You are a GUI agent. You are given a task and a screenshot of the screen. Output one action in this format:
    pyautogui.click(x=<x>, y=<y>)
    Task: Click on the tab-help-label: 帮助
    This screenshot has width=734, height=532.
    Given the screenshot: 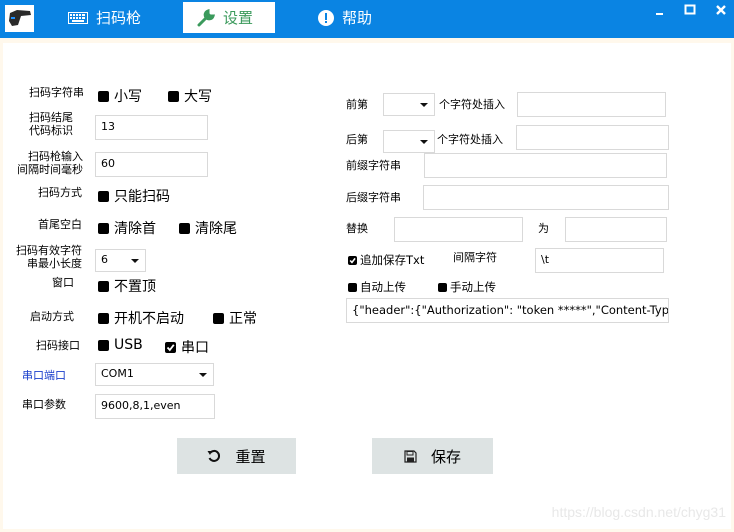 What is the action you would take?
    pyautogui.click(x=357, y=18)
    